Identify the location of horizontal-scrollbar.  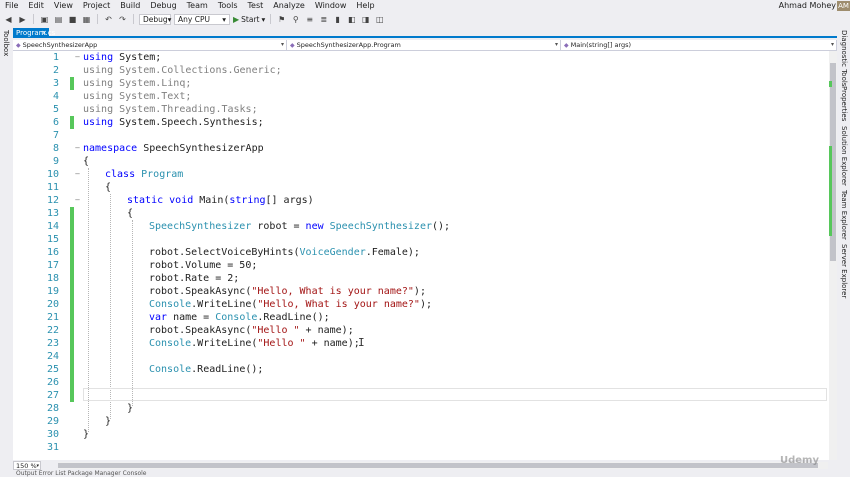
(443, 465).